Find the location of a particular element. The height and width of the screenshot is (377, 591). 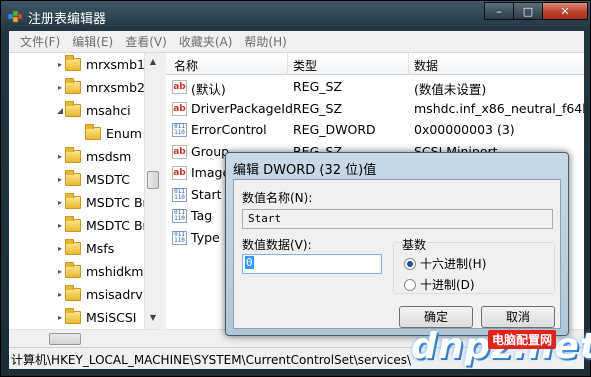

radio-hexadecimal: 十六进制(H) is located at coordinates (445, 263).